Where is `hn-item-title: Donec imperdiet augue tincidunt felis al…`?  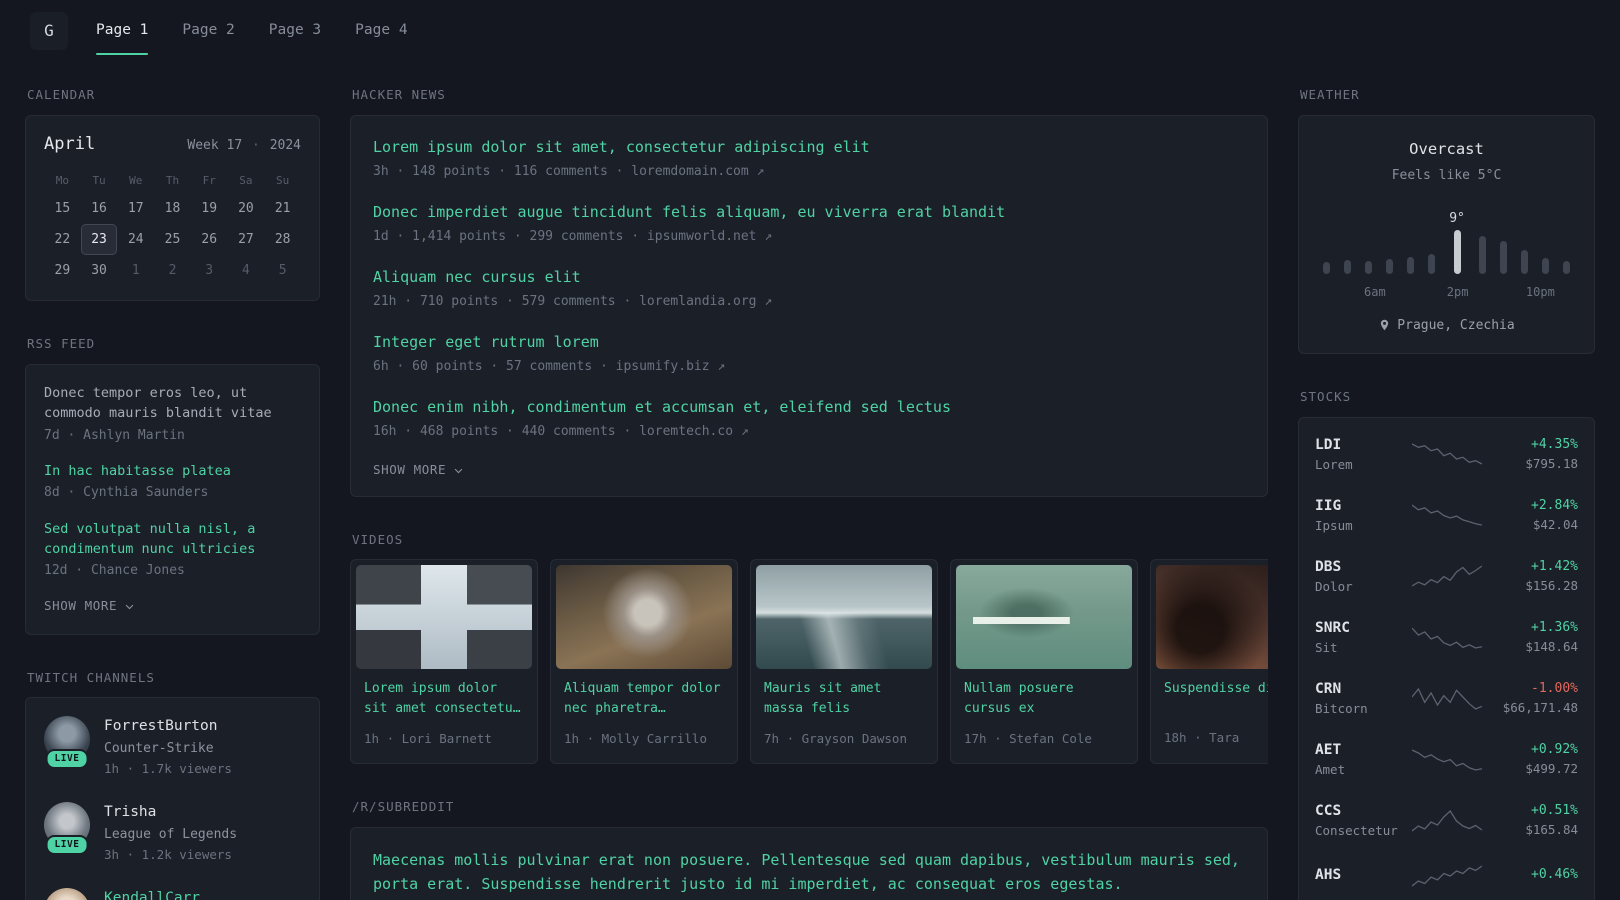 hn-item-title: Donec imperdiet augue tincidunt felis al… is located at coordinates (809, 212).